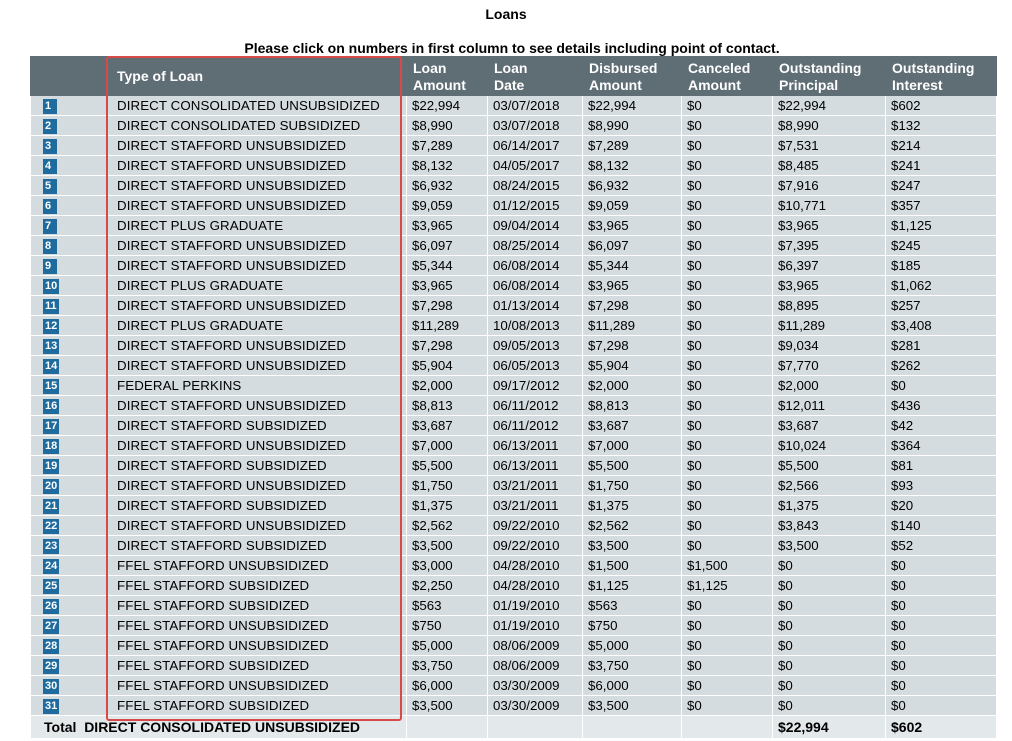 The width and height of the screenshot is (1012, 741). I want to click on loan-amount-cell: $11,289, so click(447, 325).